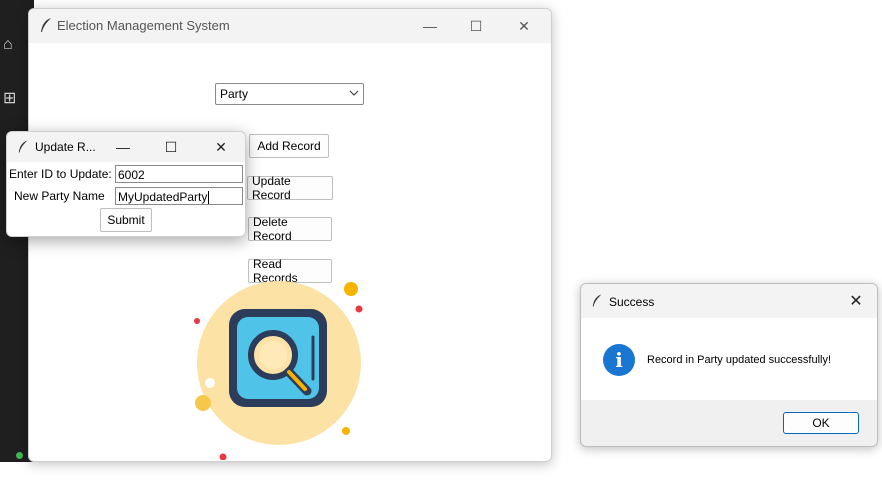 This screenshot has height=487, width=882. Describe the element at coordinates (209, 198) in the screenshot. I see `text-caret` at that location.